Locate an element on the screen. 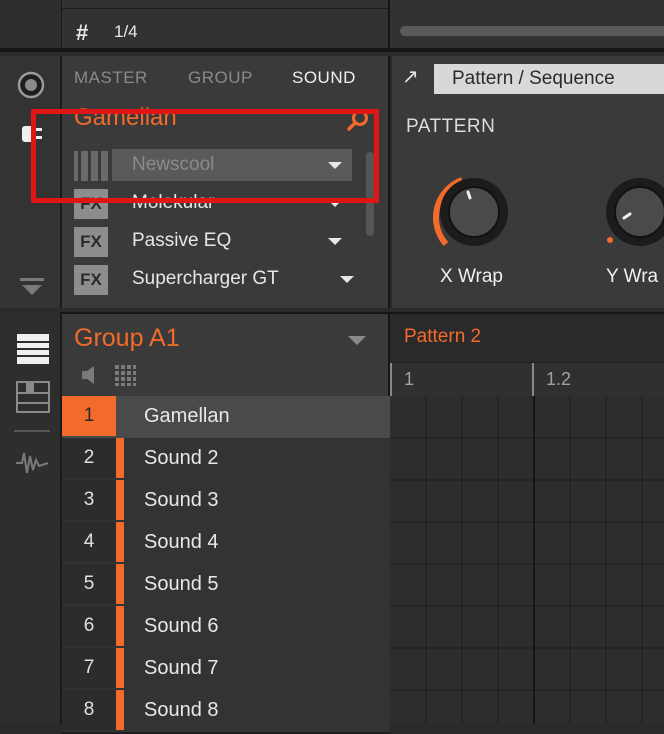 The width and height of the screenshot is (664, 734). x-wrap-knob is located at coordinates (474, 216).